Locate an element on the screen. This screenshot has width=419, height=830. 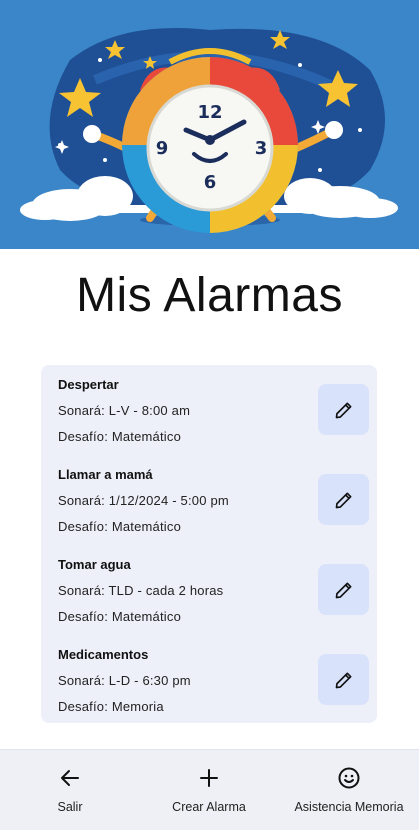
clock-number-3: 3 is located at coordinates (261, 148).